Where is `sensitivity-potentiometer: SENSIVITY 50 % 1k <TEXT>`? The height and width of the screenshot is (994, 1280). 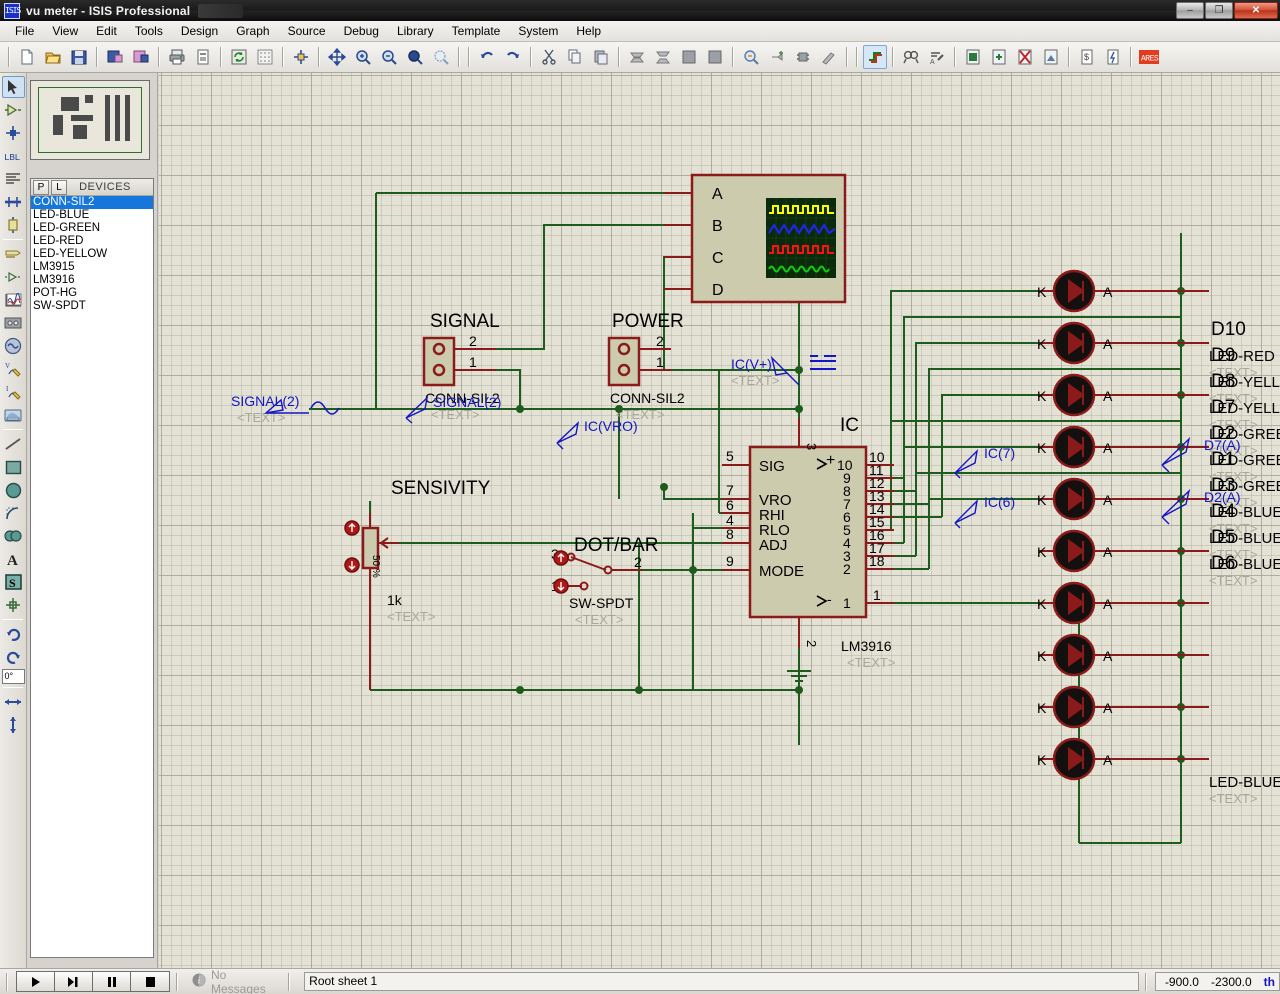 sensitivity-potentiometer: SENSIVITY 50 % 1k <TEXT> is located at coordinates (417, 584).